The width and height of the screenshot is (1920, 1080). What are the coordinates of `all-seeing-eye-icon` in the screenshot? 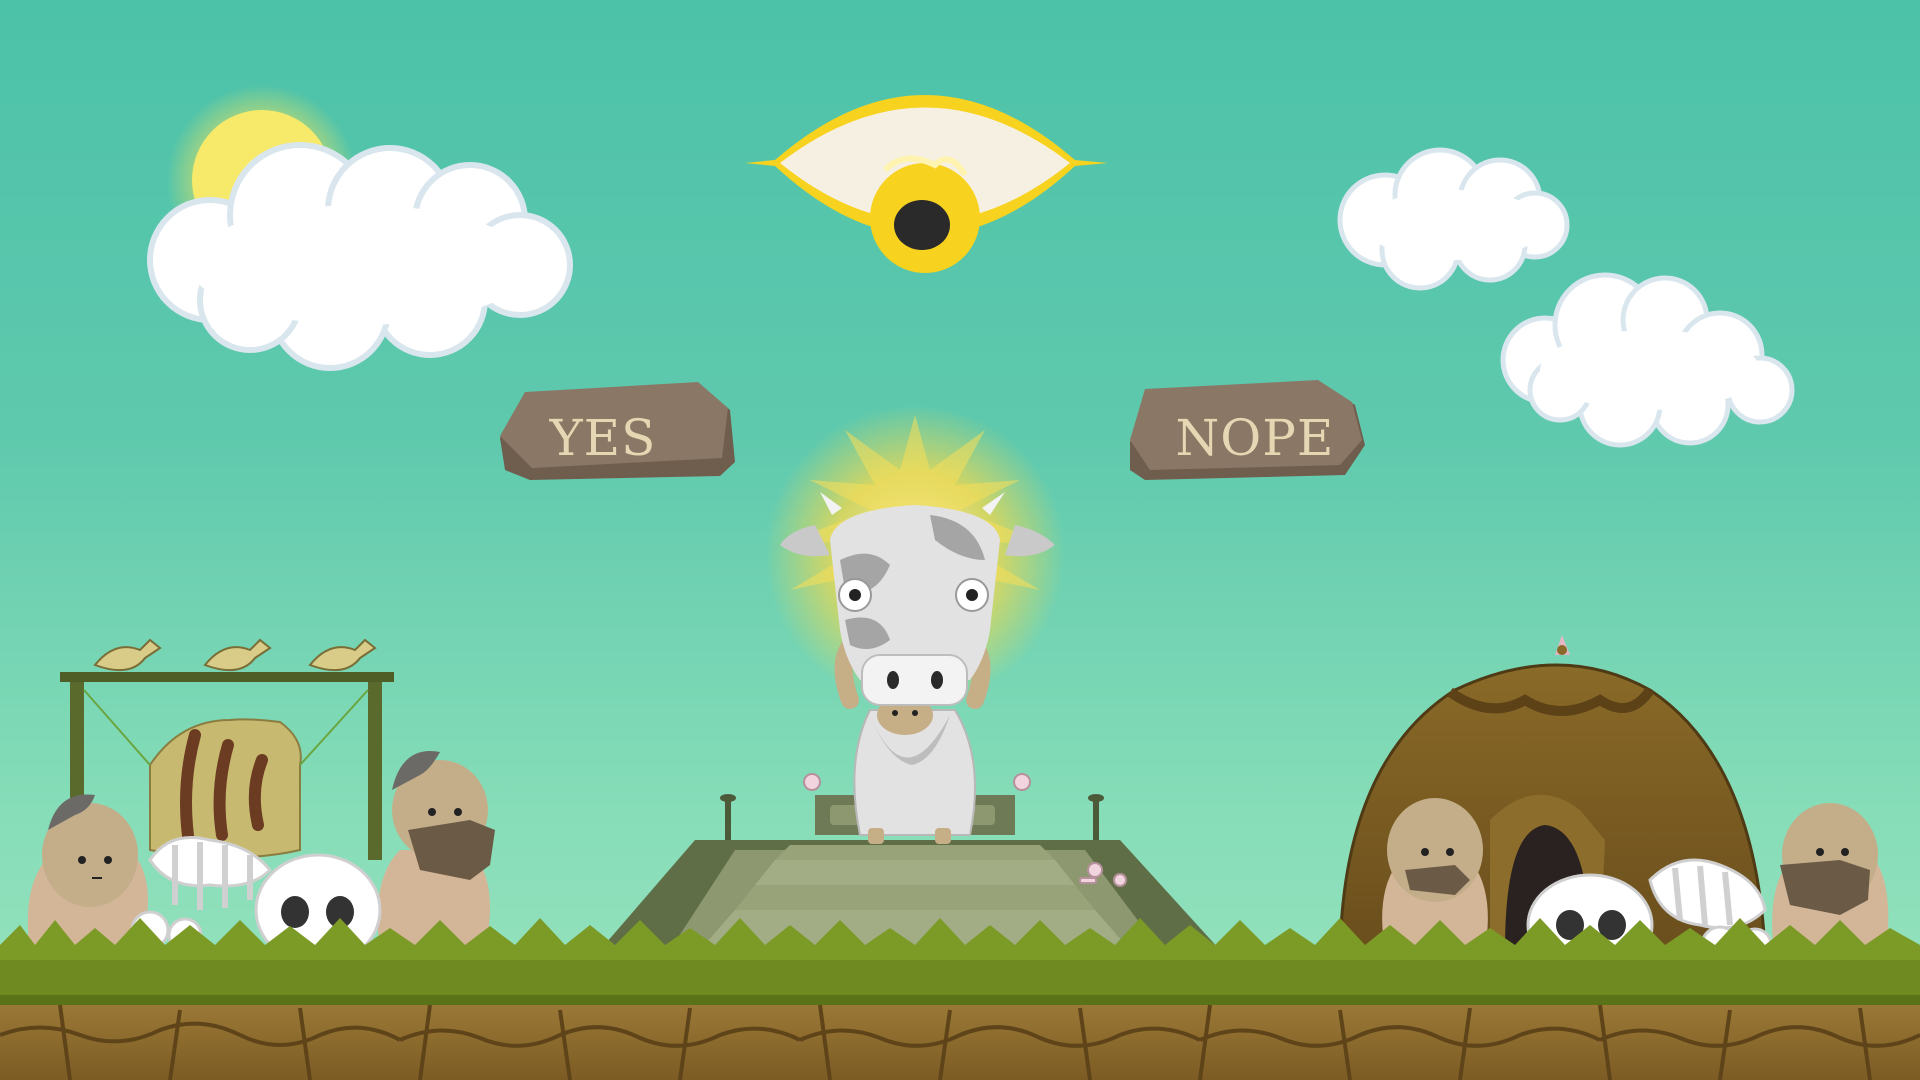 It's located at (926, 184).